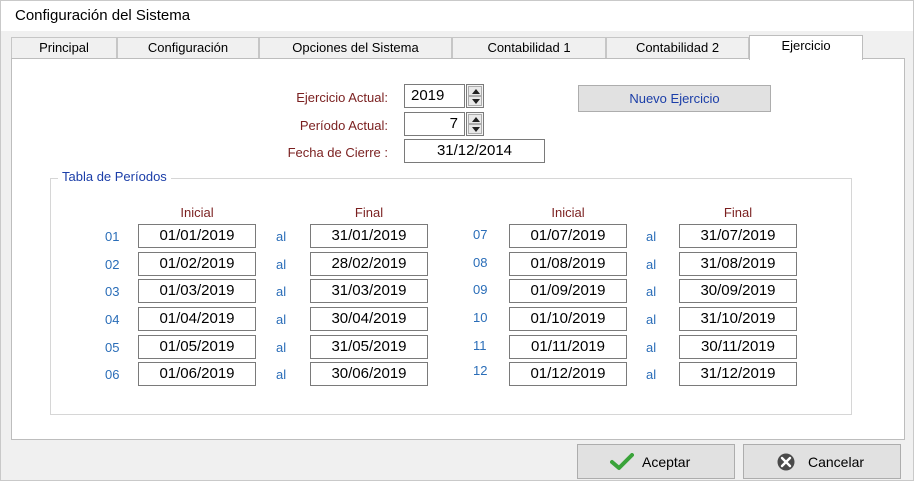 This screenshot has height=481, width=914. What do you see at coordinates (786, 462) in the screenshot?
I see `cancel-x-icon` at bounding box center [786, 462].